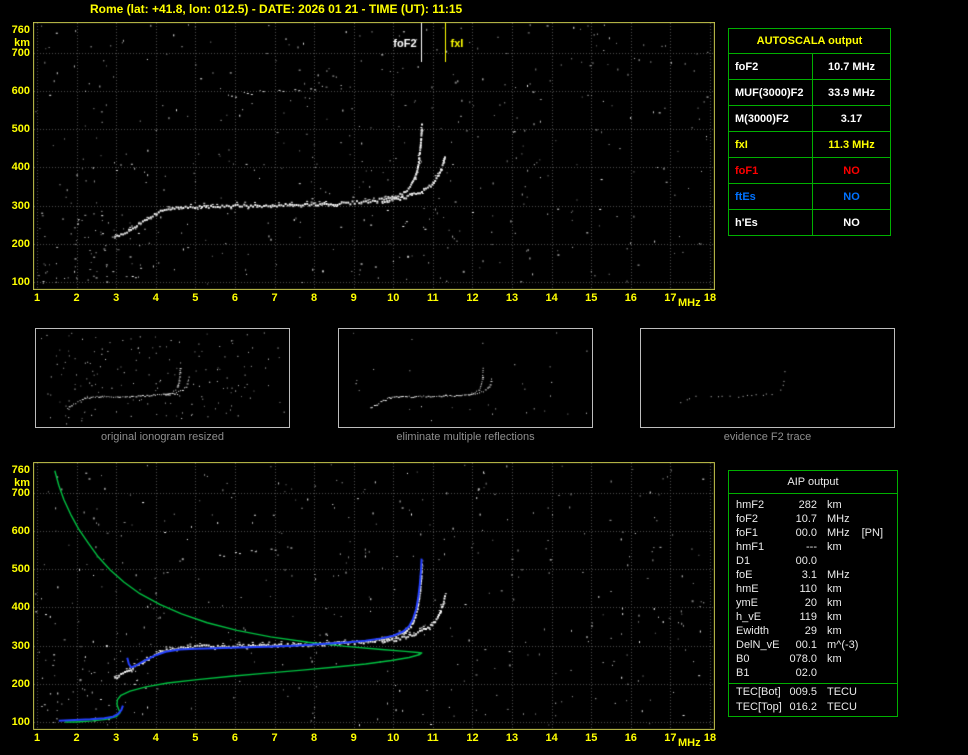 The image size is (968, 755). I want to click on thumbnail-canvas, so click(162, 378).